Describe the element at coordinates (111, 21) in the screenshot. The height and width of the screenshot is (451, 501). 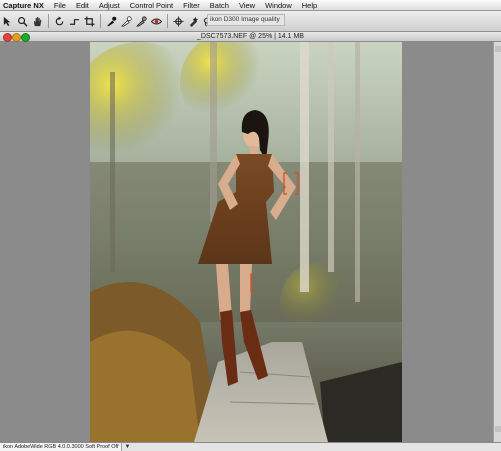
I see `black-point-icon` at that location.